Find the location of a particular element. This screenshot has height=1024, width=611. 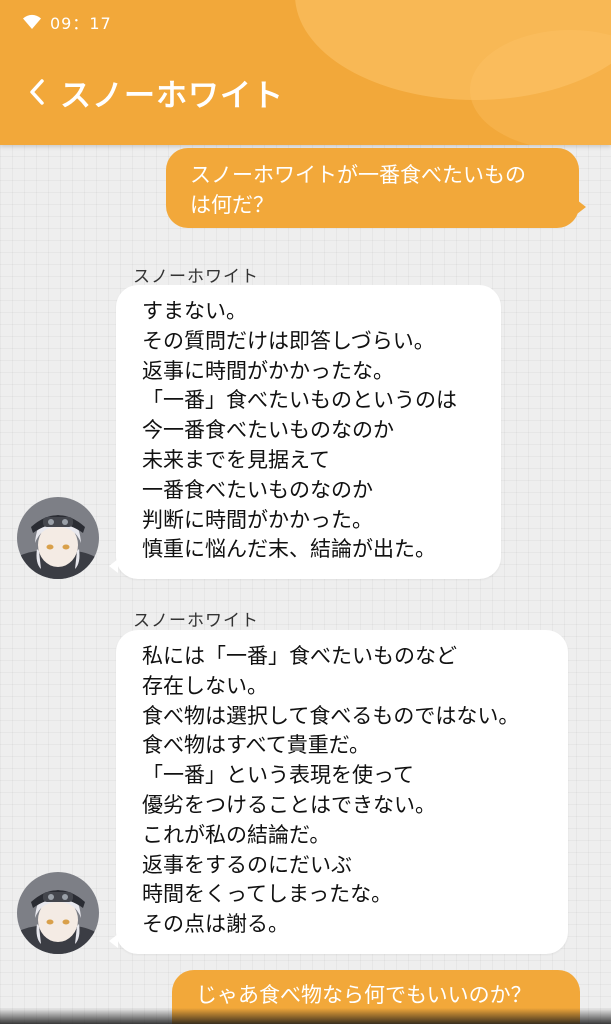

message-line: 未来までを見据えて is located at coordinates (236, 459).